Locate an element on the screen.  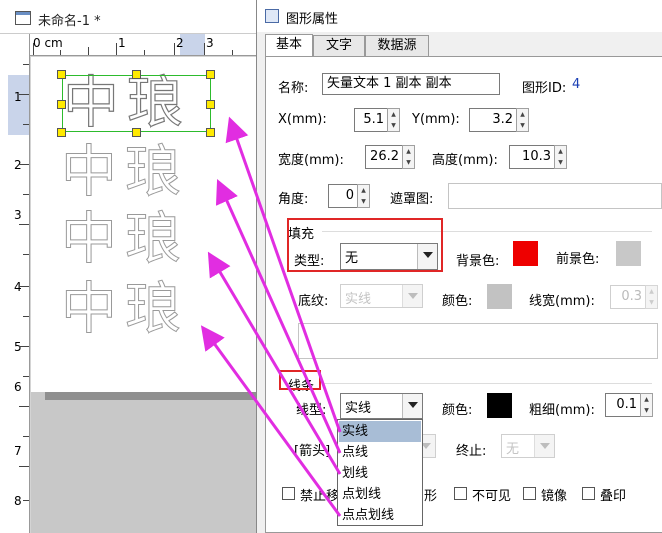
mask-field is located at coordinates (555, 196).